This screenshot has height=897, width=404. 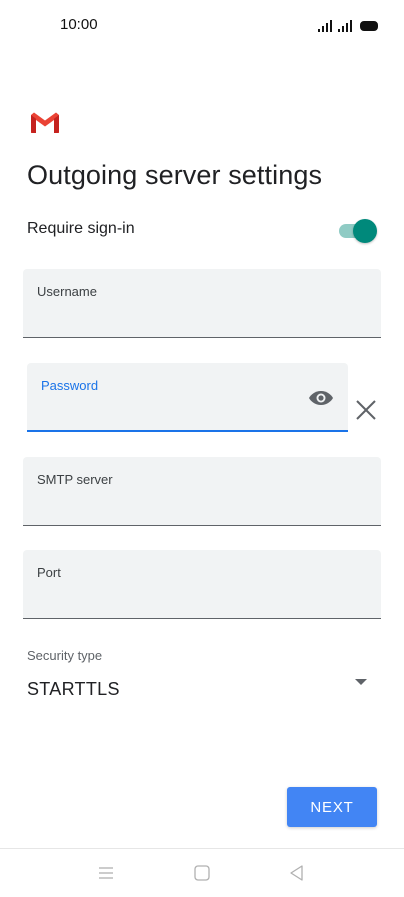 I want to click on require-signin-label: Require sign-in, so click(x=81, y=228).